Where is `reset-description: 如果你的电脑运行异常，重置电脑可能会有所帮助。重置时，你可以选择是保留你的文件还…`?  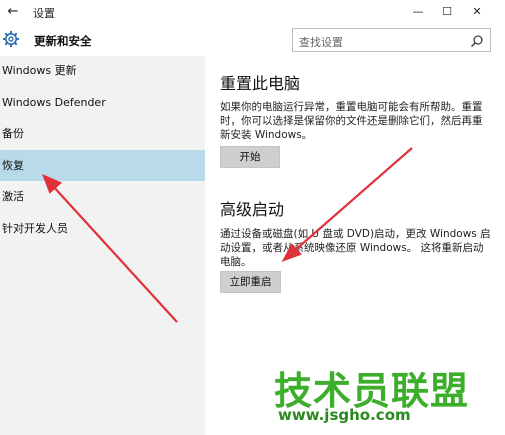 reset-description: 如果你的电脑运行异常，重置电脑可能会有所帮助。重置时，你可以选择是保留你的文件还… is located at coordinates (351, 121).